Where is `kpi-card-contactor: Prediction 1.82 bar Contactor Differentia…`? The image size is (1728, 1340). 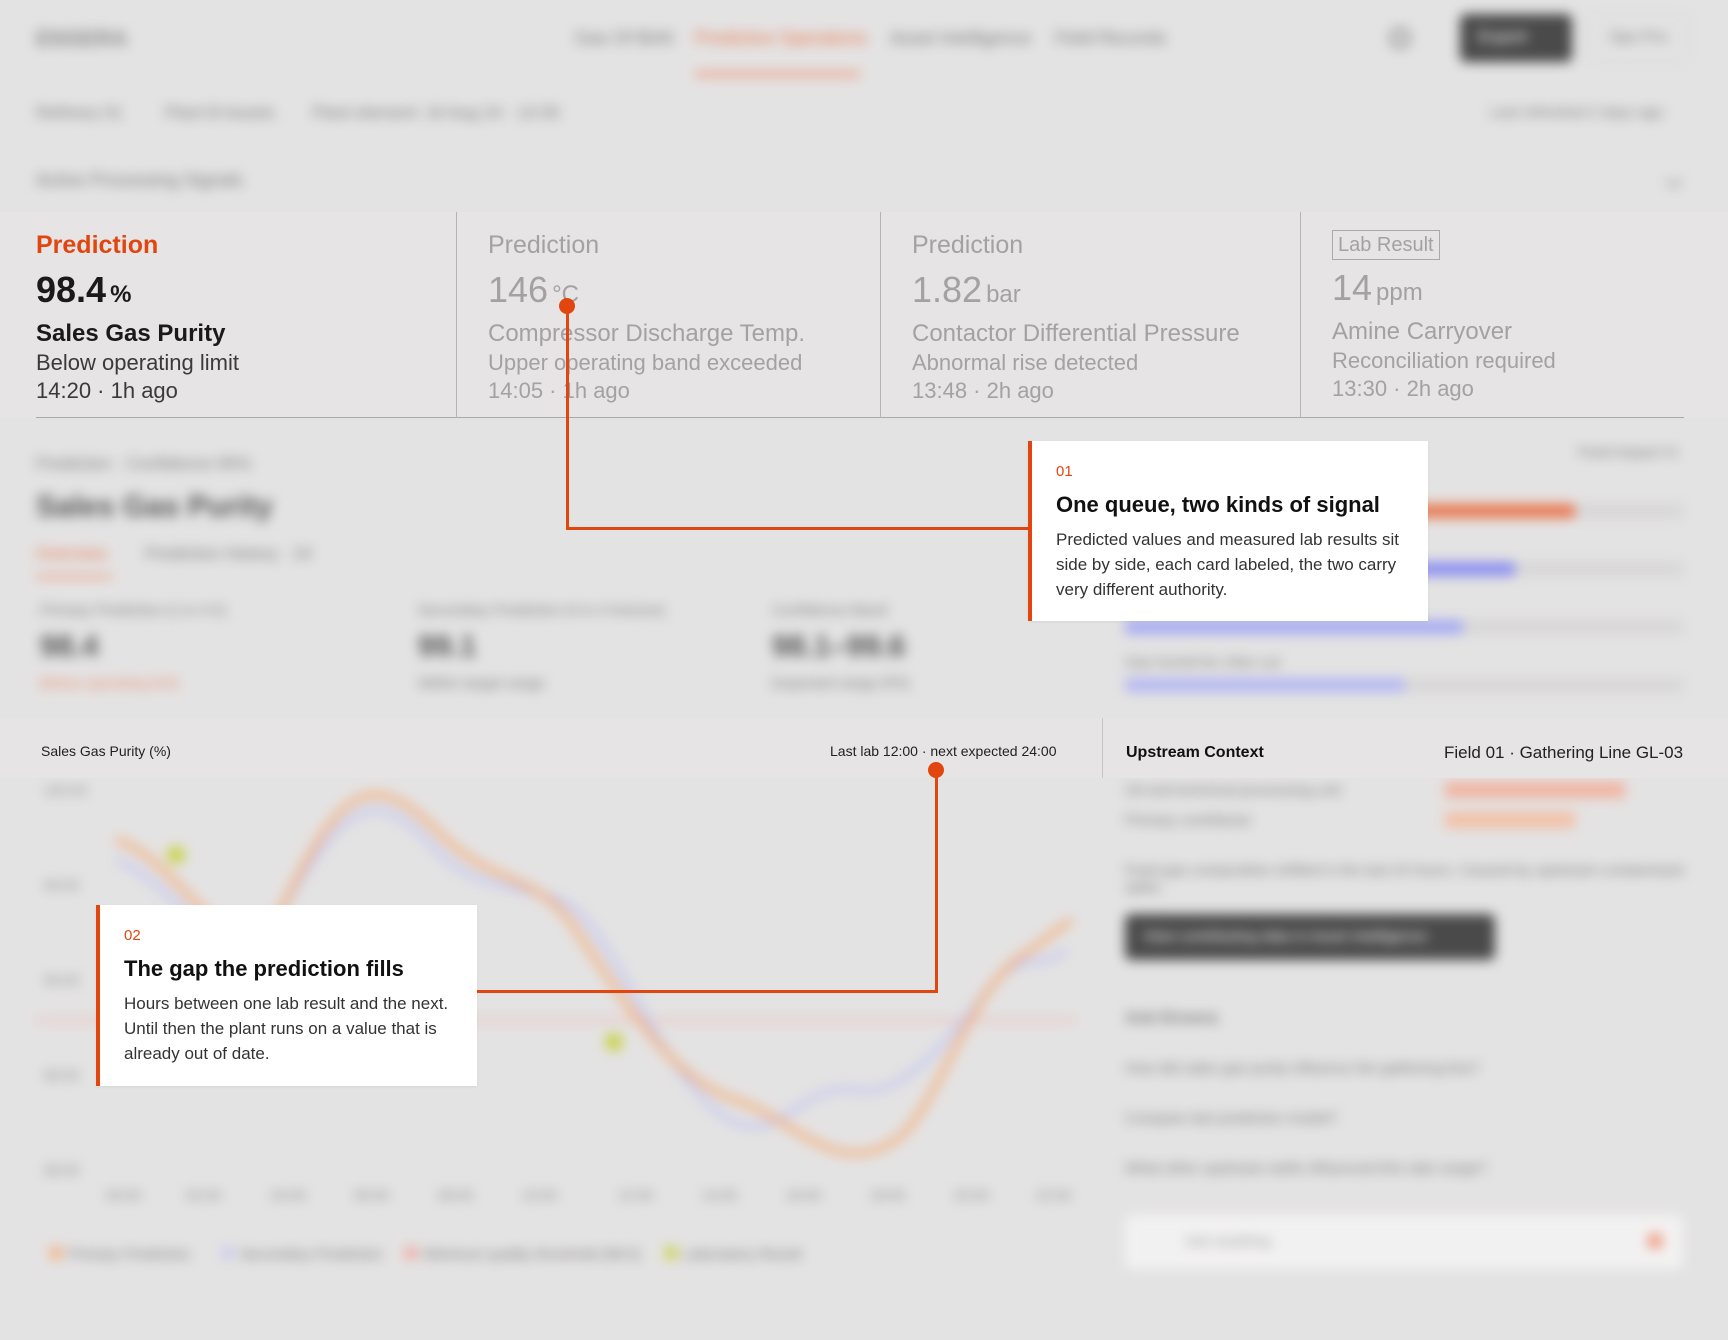
kpi-card-contactor: Prediction 1.82 bar Contactor Differentia… is located at coordinates (1102, 315).